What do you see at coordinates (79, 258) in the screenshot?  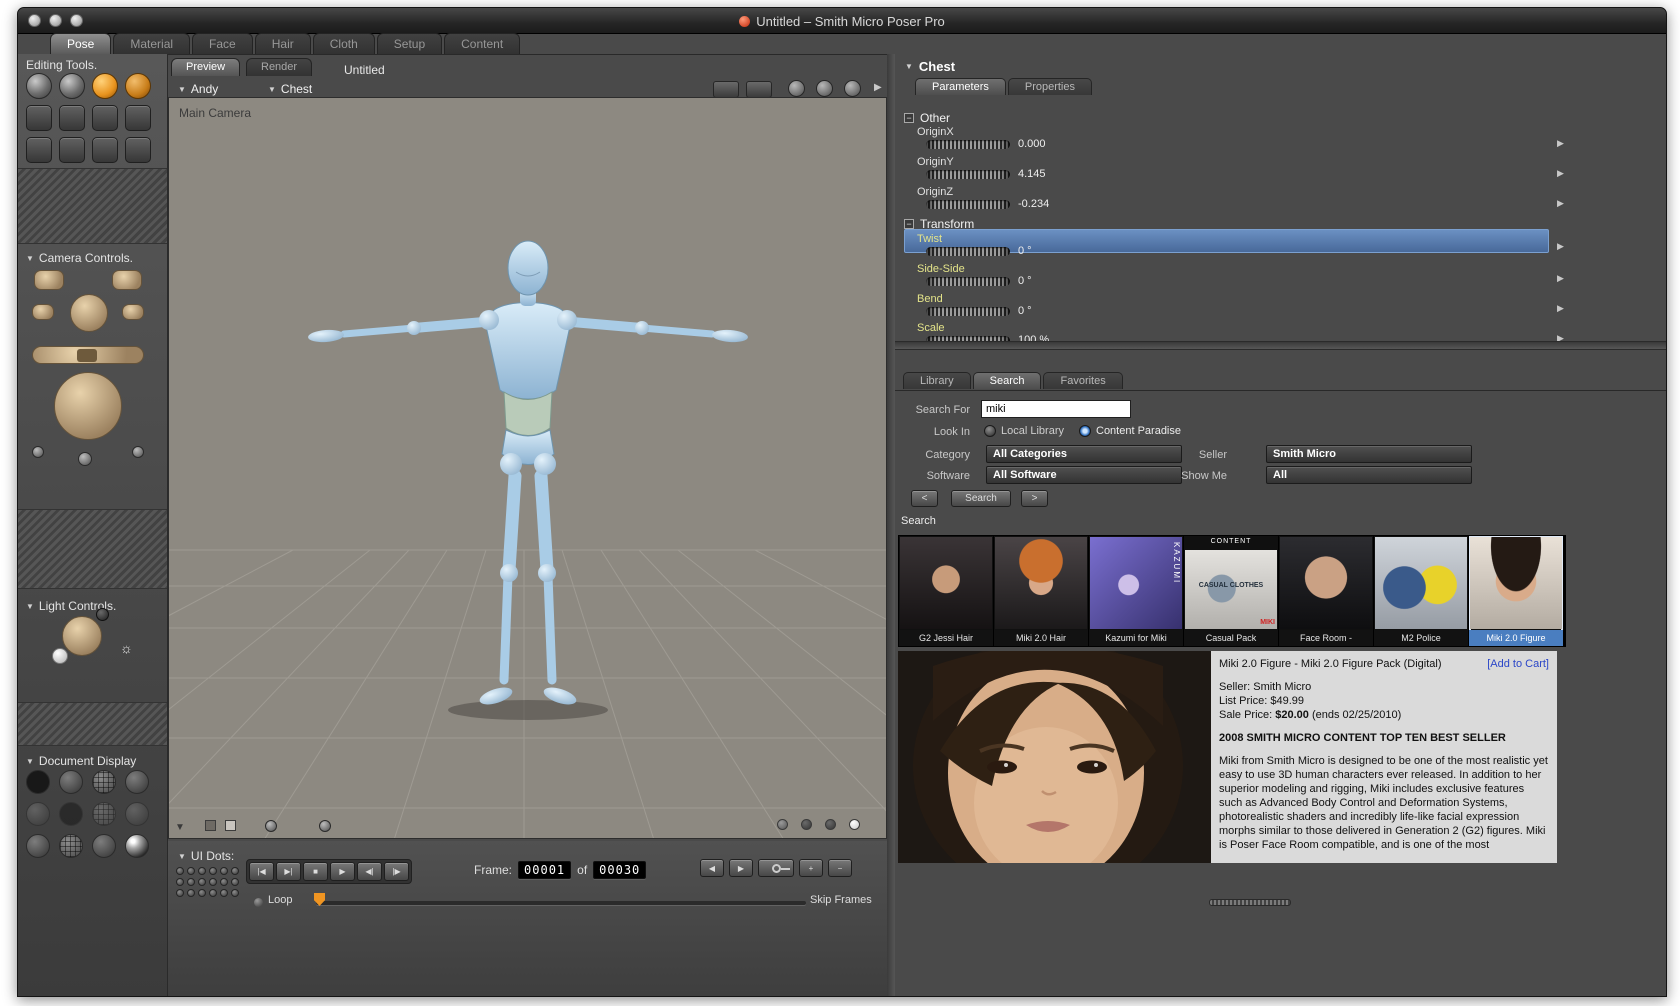 I see `camera-controls-header: ▼ Camera Controls.` at bounding box center [79, 258].